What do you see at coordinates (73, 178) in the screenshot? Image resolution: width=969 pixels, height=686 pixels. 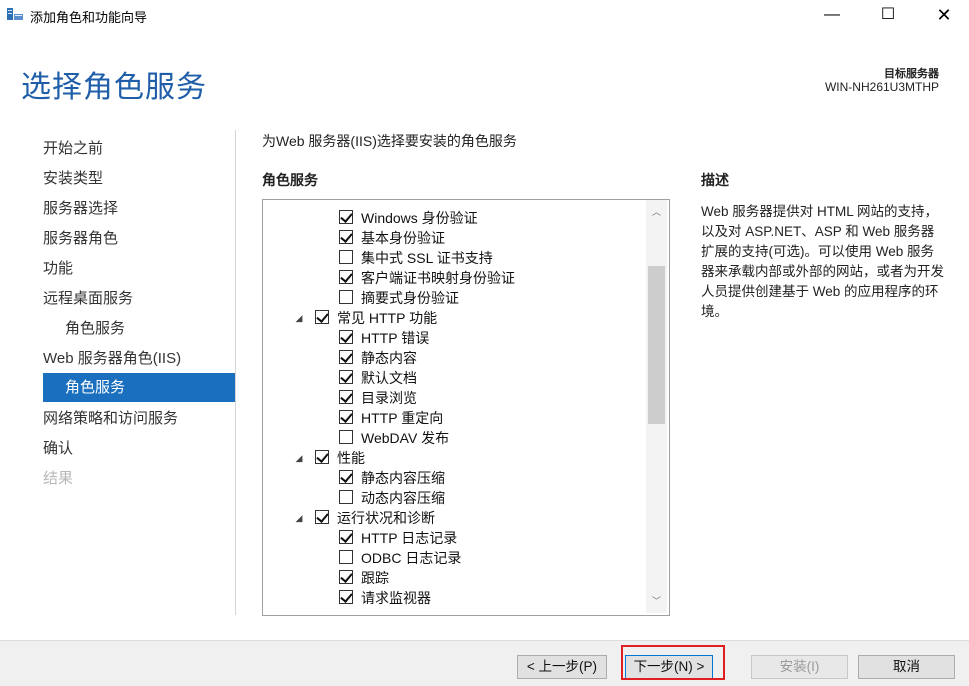 I see `nav-item-label: 安装类型` at bounding box center [73, 178].